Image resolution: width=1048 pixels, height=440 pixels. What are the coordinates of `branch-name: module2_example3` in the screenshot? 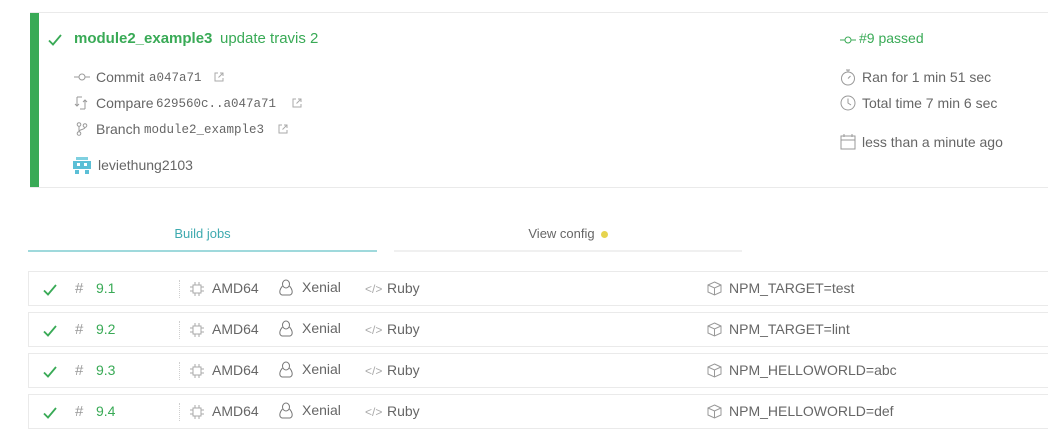 It's located at (143, 38).